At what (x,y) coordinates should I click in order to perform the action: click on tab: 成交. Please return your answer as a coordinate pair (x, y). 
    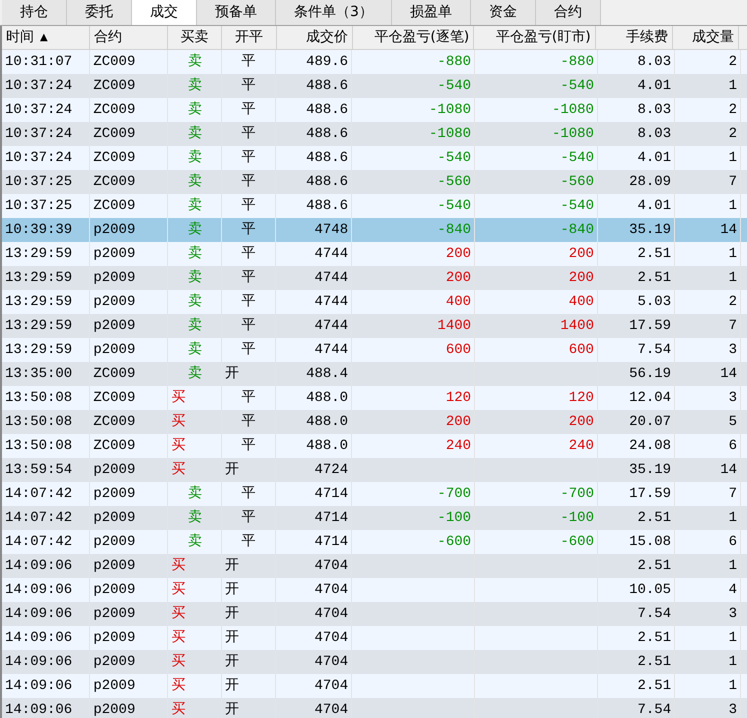
    Looking at the image, I should click on (164, 12).